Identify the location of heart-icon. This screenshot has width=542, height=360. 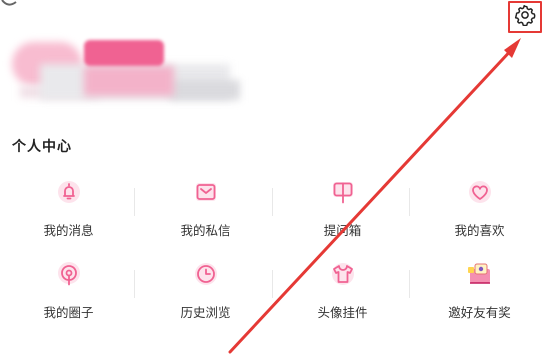
(480, 192).